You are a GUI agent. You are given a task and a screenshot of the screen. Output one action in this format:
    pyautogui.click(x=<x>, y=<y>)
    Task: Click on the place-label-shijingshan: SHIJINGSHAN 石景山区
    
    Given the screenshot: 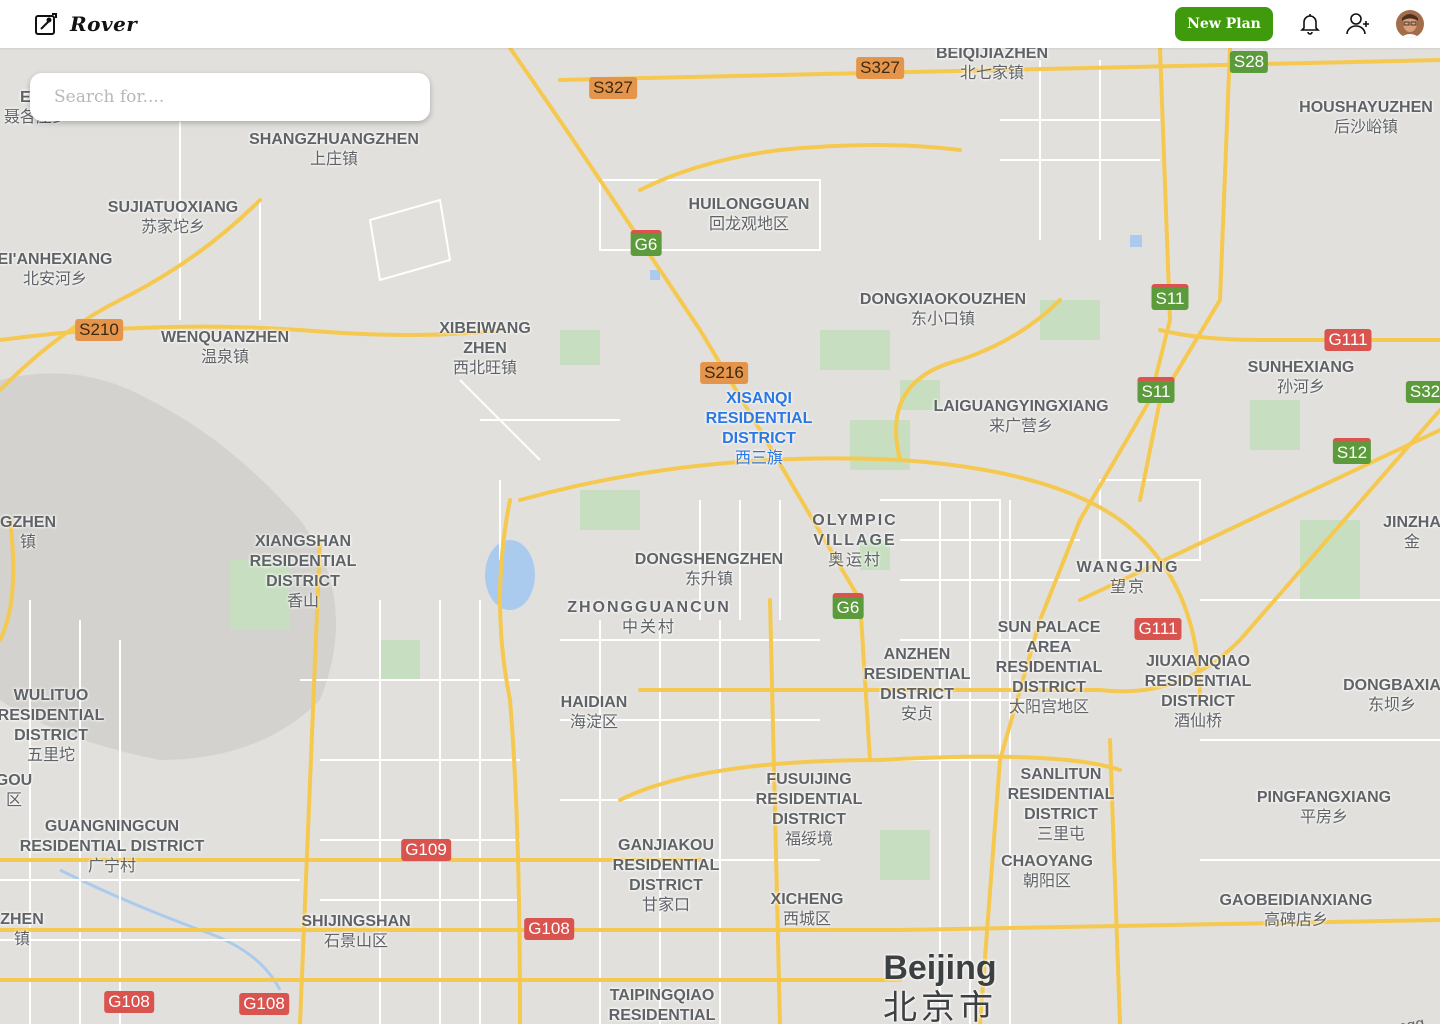 What is the action you would take?
    pyautogui.click(x=356, y=931)
    